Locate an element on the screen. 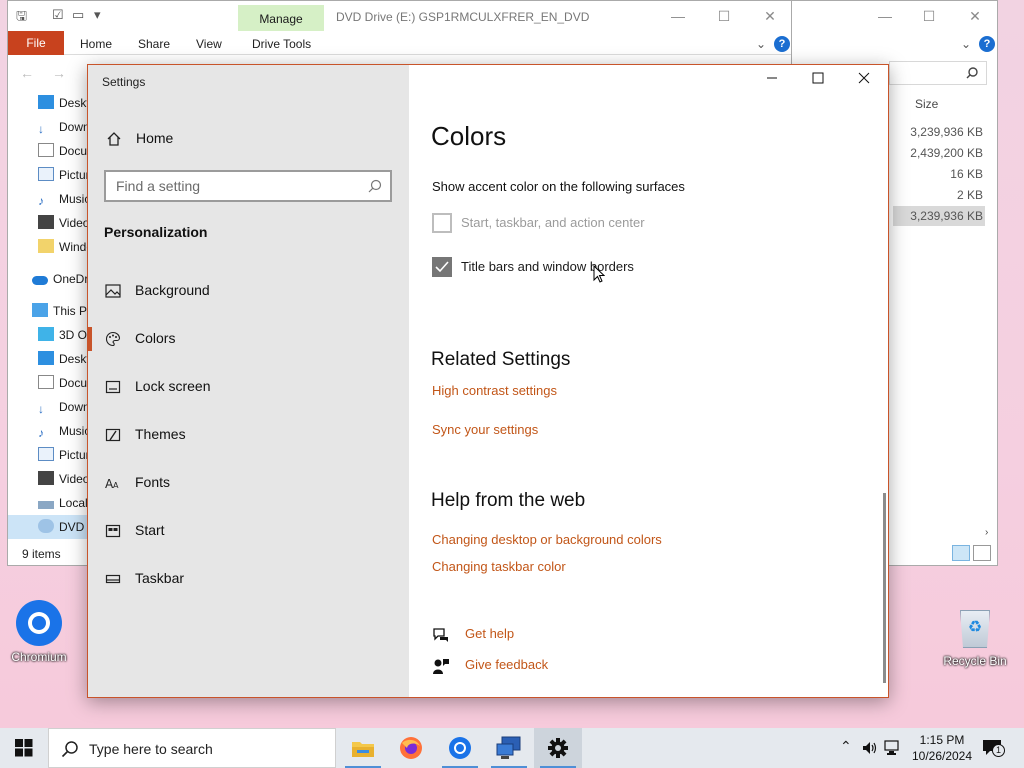 The height and width of the screenshot is (768, 1024). action-center-button: 1 is located at coordinates (993, 748).